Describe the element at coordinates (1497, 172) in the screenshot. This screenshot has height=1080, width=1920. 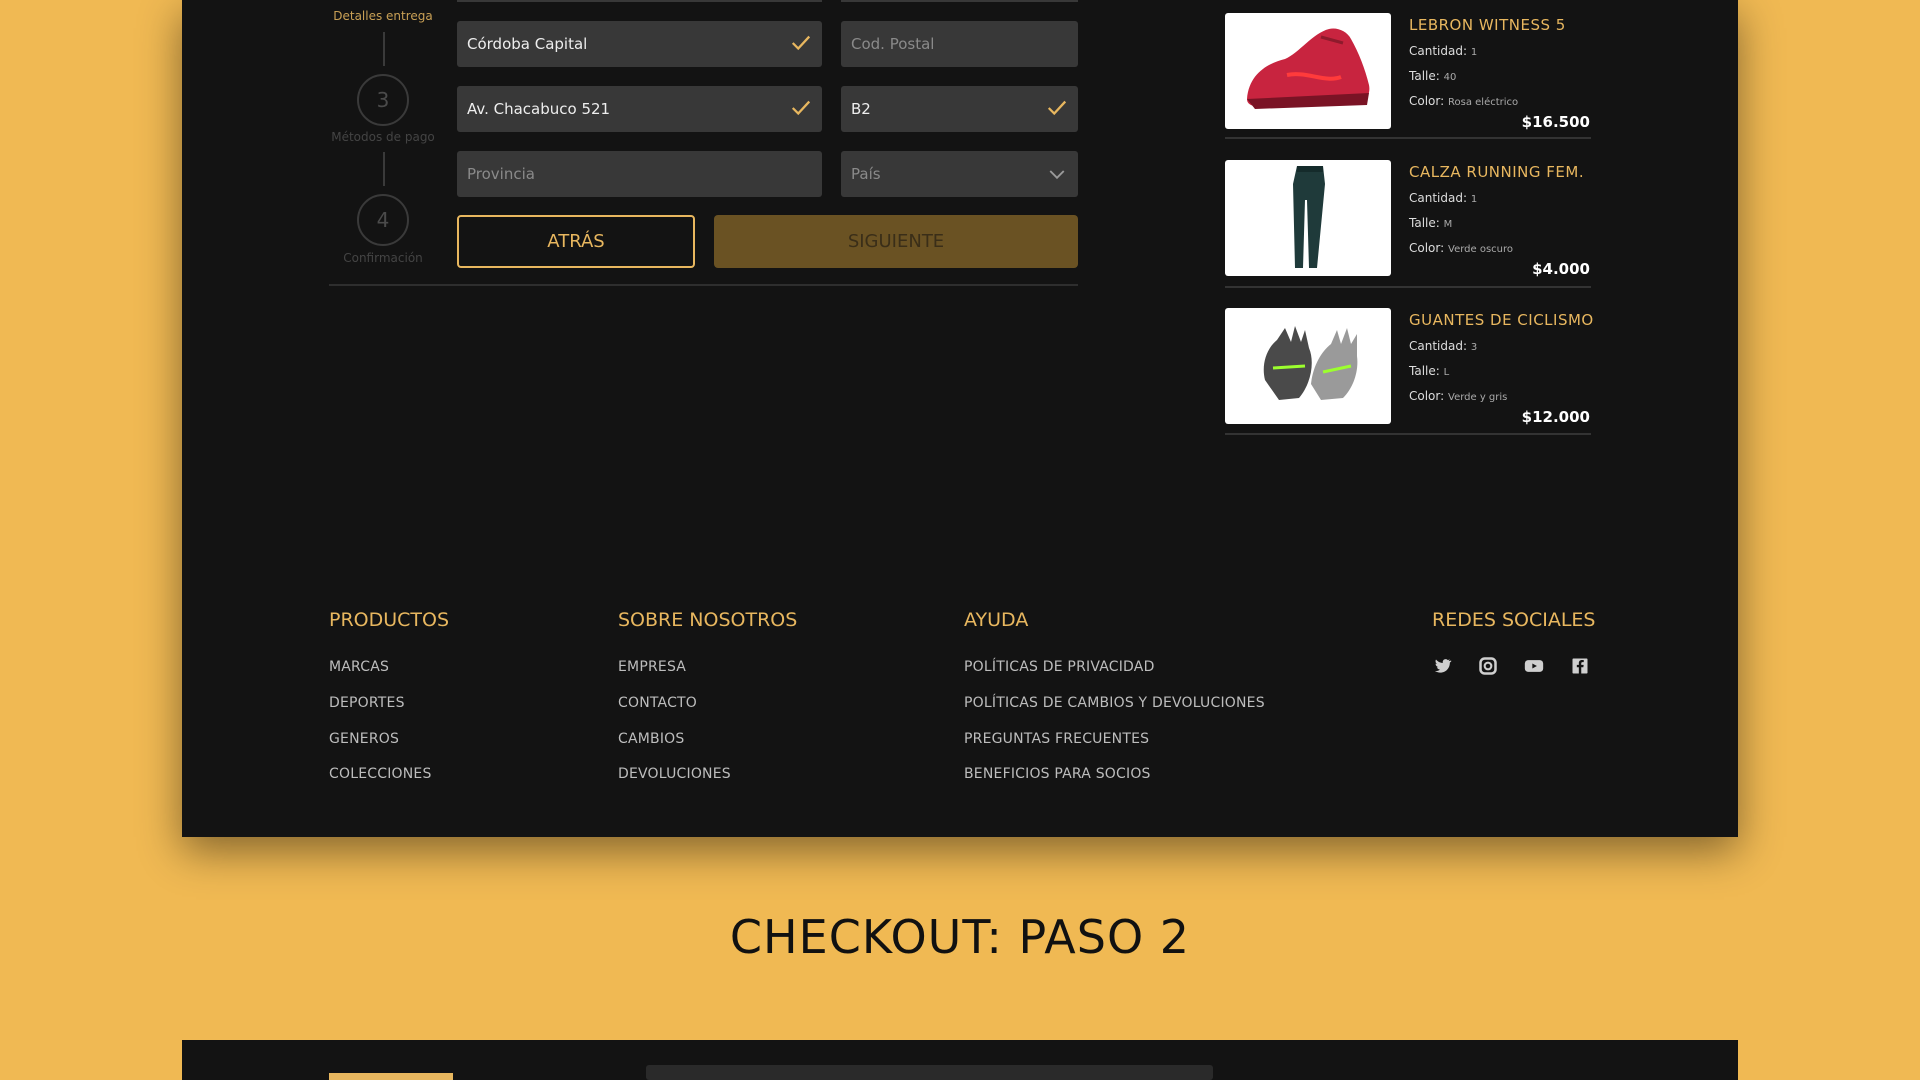
I see `cart-item-name: CALZA RUNNING FEM.` at that location.